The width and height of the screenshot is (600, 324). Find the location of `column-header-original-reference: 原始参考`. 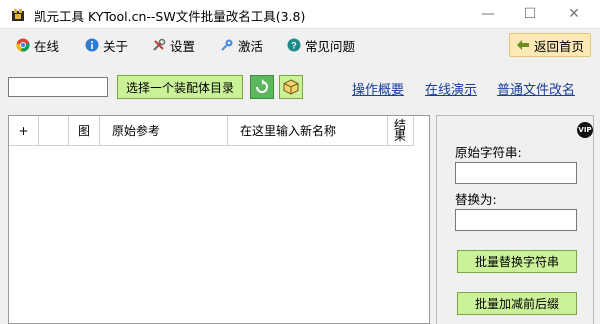

column-header-original-reference: 原始参考 is located at coordinates (164, 131).